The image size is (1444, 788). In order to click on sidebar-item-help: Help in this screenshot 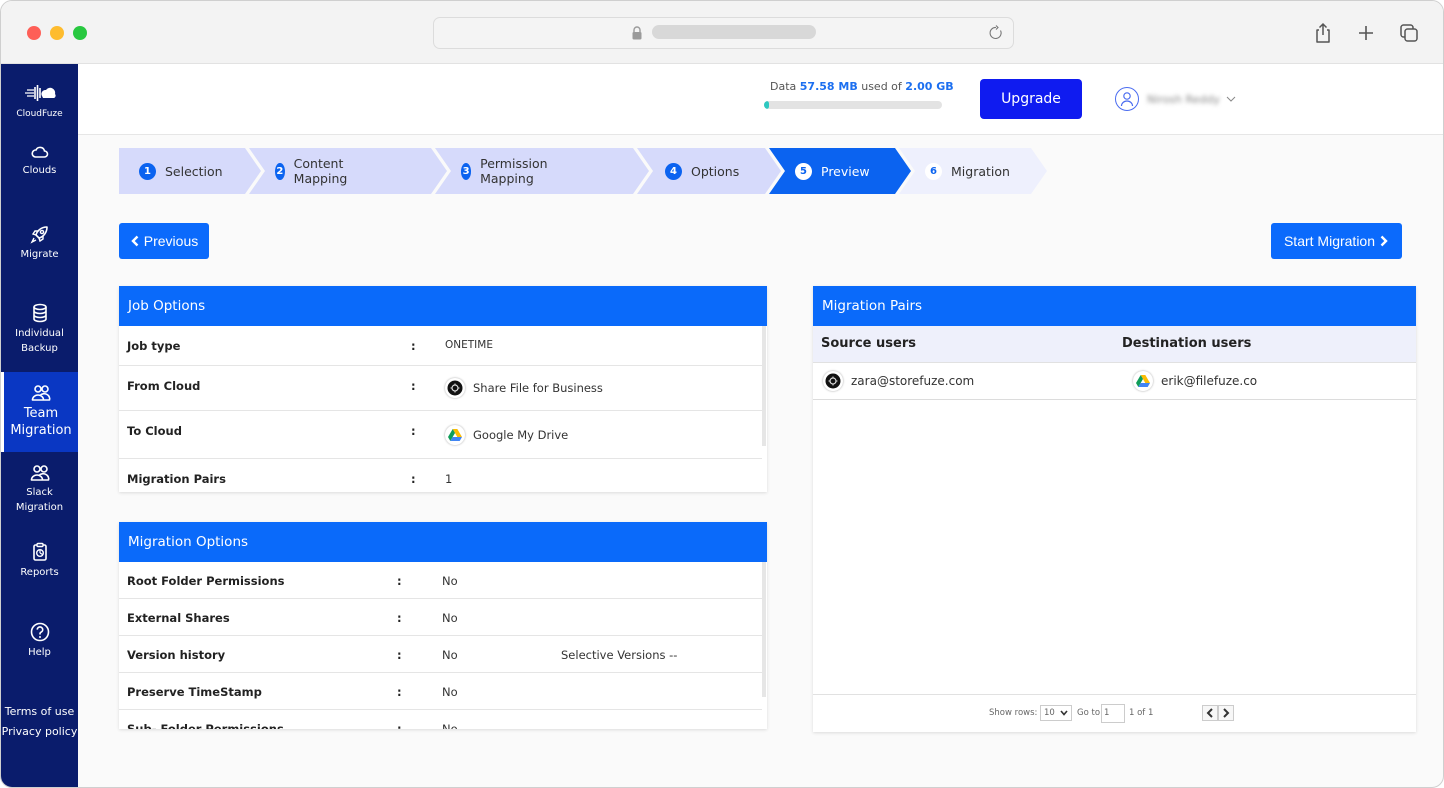, I will do `click(39, 641)`.